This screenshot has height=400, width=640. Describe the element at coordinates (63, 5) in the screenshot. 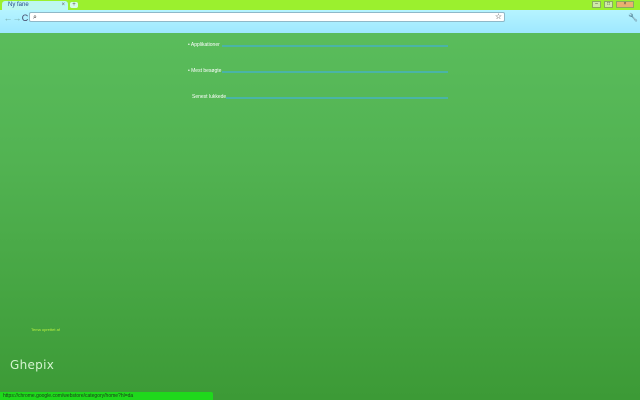

I see `tab-close-icon: ×` at that location.